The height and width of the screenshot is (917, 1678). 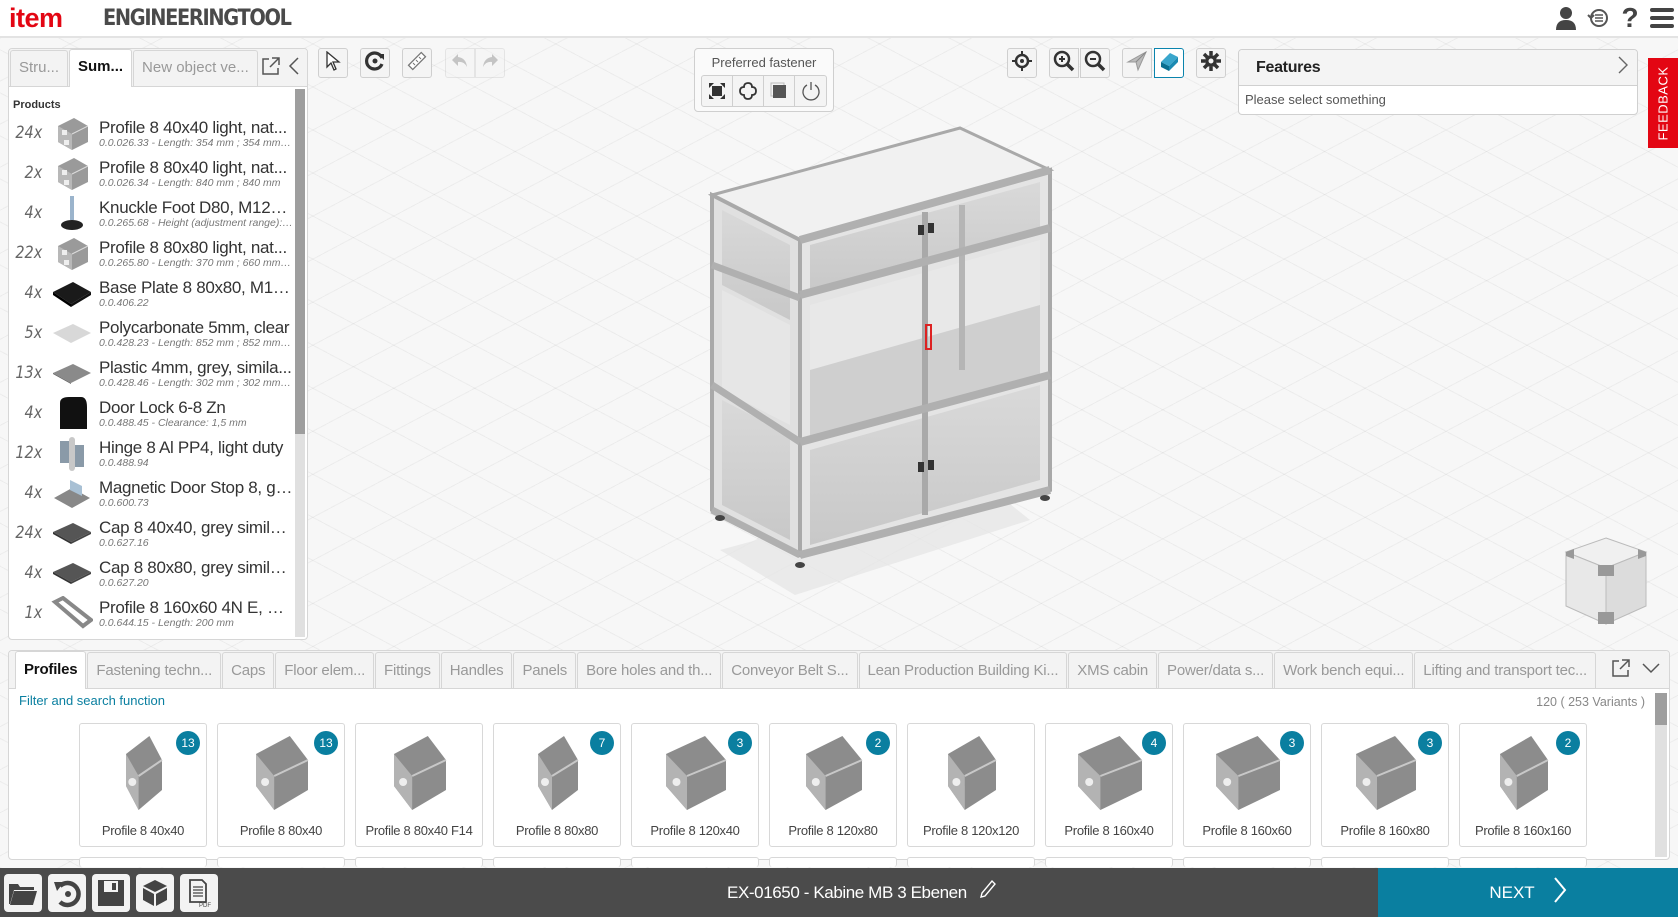 I want to click on measure-tool-button, so click(x=417, y=63).